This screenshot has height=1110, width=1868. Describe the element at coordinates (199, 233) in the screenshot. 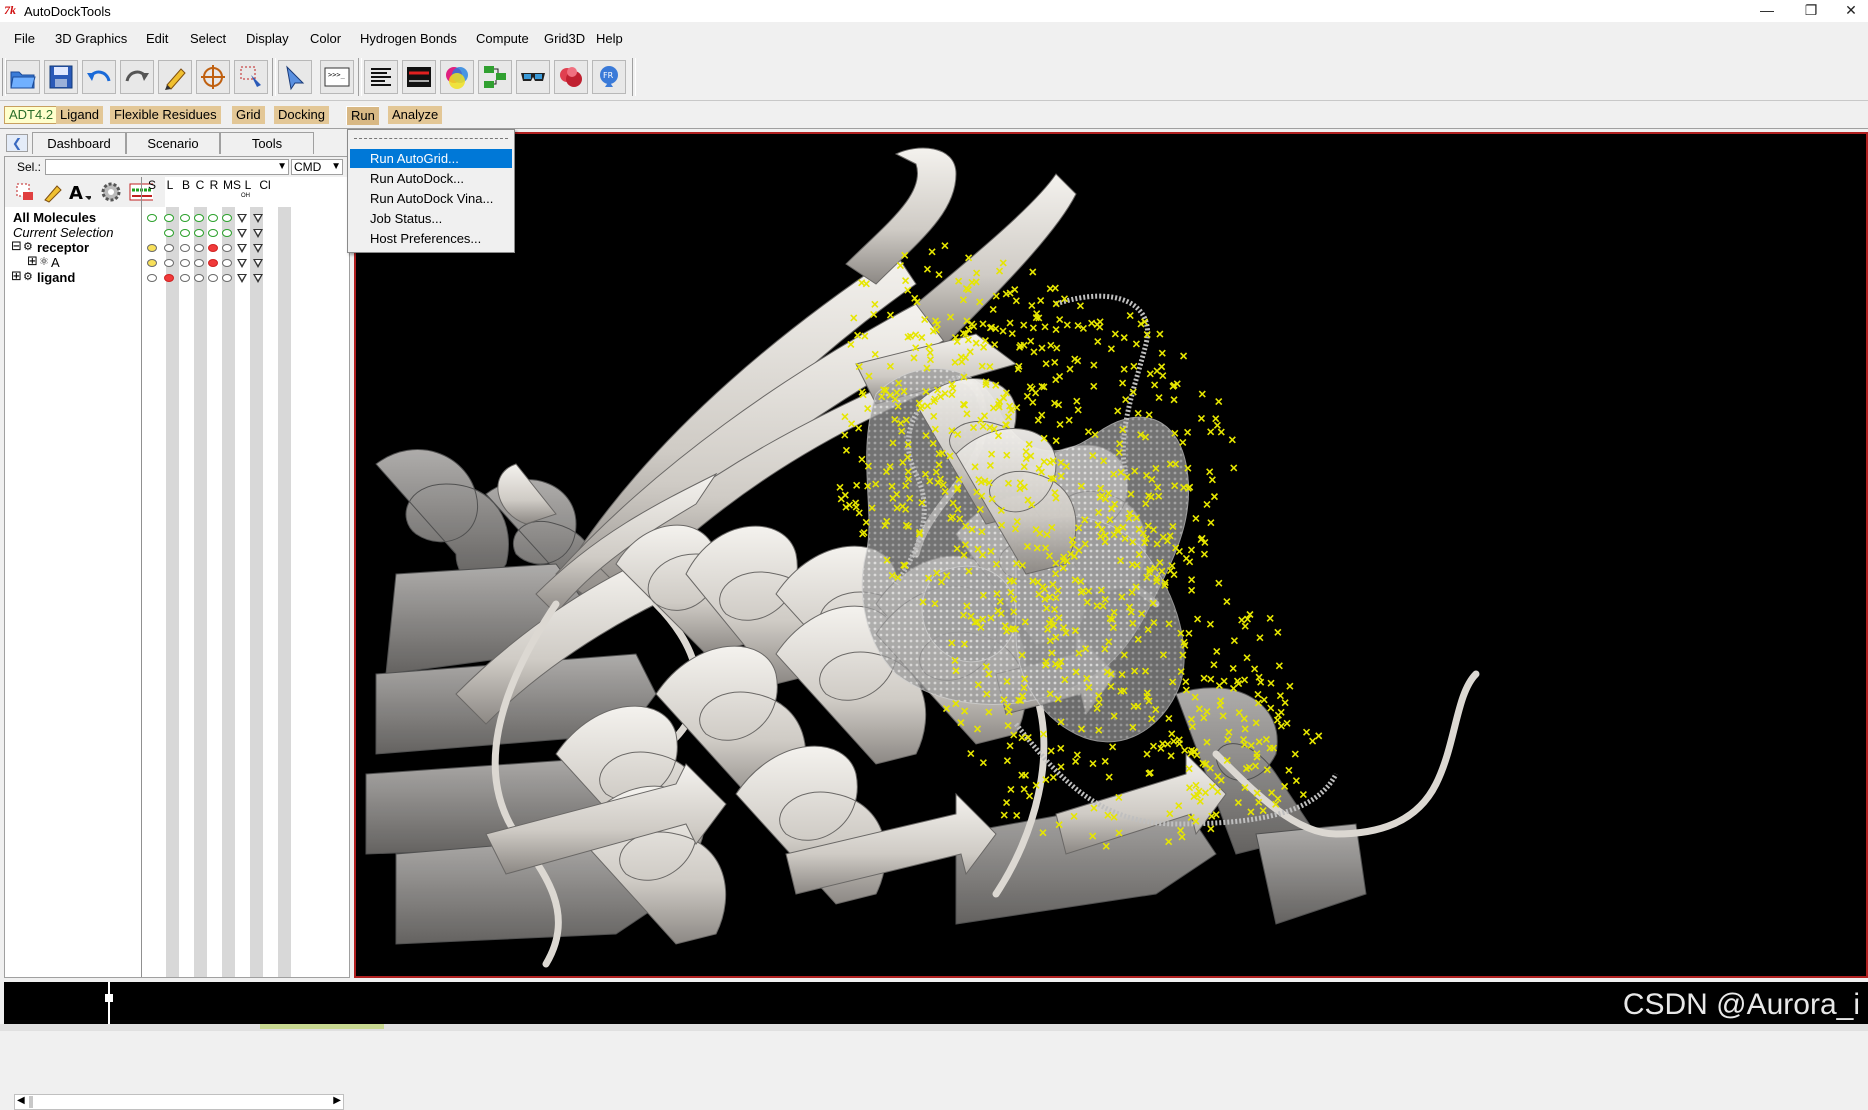

I see `toggle-sel-c` at that location.